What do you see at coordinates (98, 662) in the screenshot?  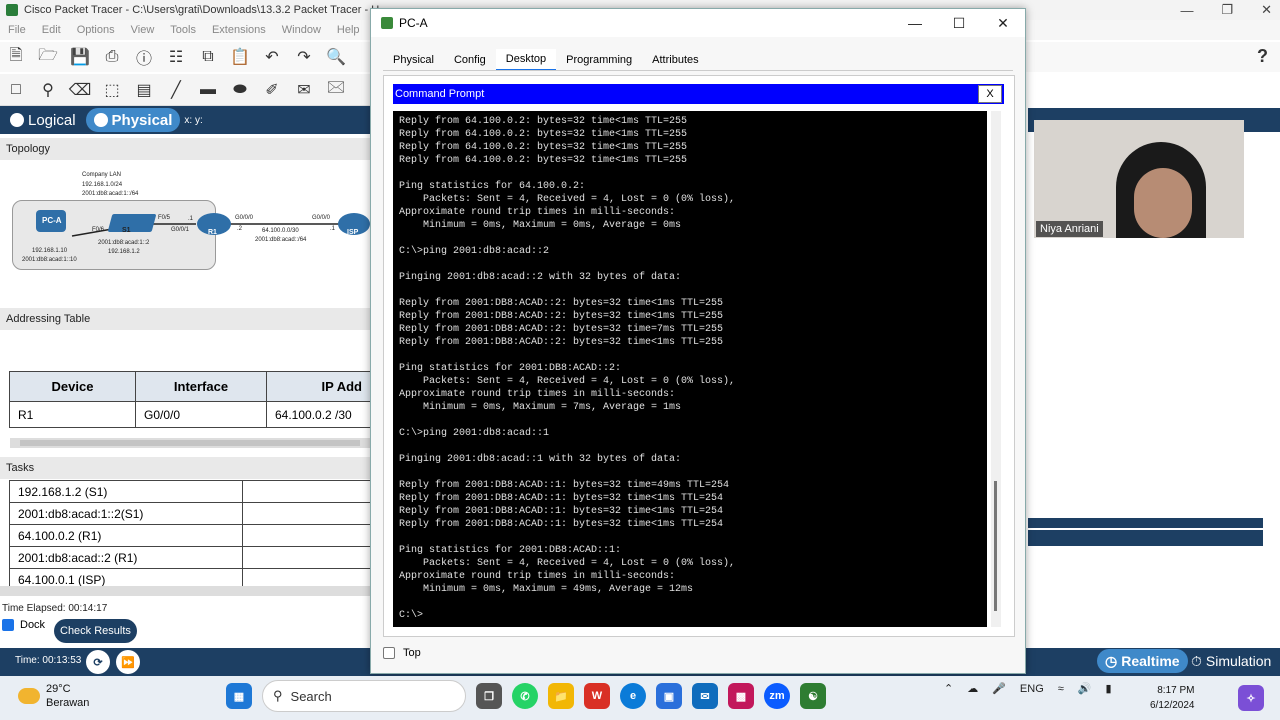 I see `power-cycle-icon: ⟳` at bounding box center [98, 662].